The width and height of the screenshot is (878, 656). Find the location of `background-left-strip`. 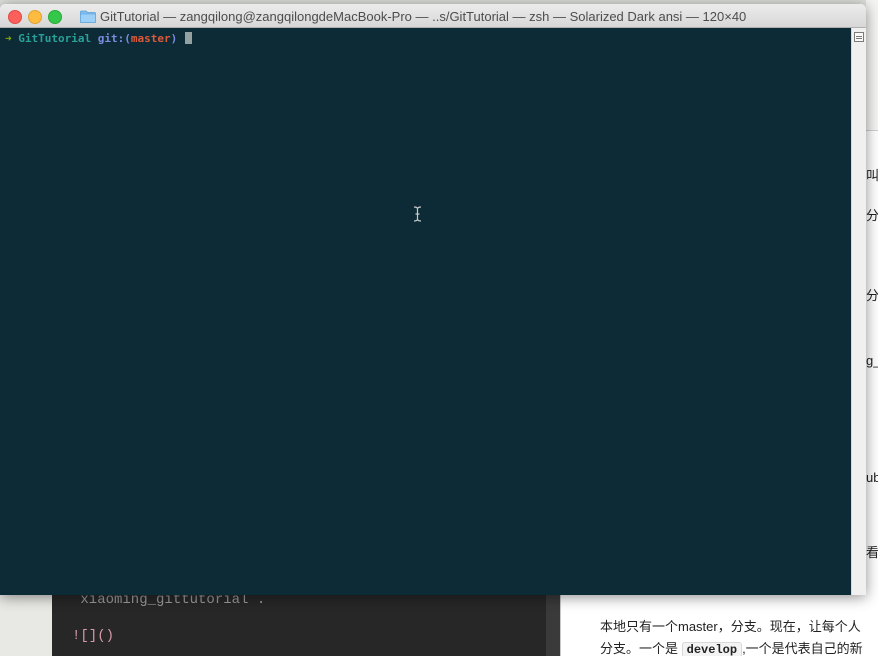

background-left-strip is located at coordinates (26, 623).